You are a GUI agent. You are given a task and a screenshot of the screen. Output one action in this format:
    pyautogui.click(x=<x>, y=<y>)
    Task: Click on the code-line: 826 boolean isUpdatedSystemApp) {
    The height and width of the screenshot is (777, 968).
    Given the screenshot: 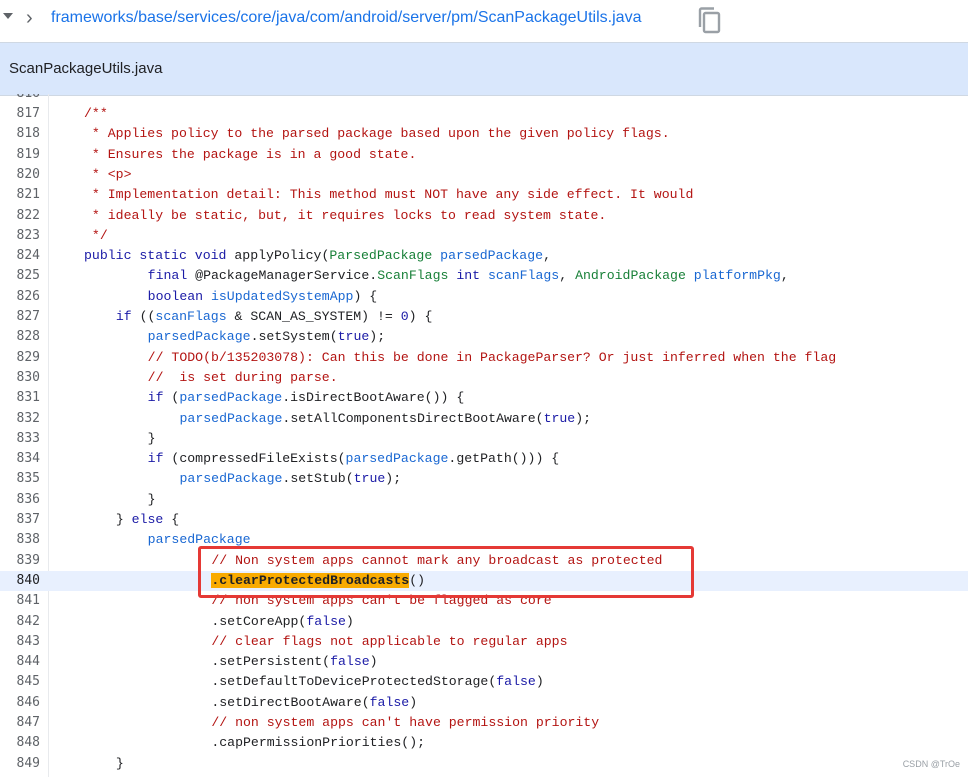 What is the action you would take?
    pyautogui.click(x=484, y=297)
    